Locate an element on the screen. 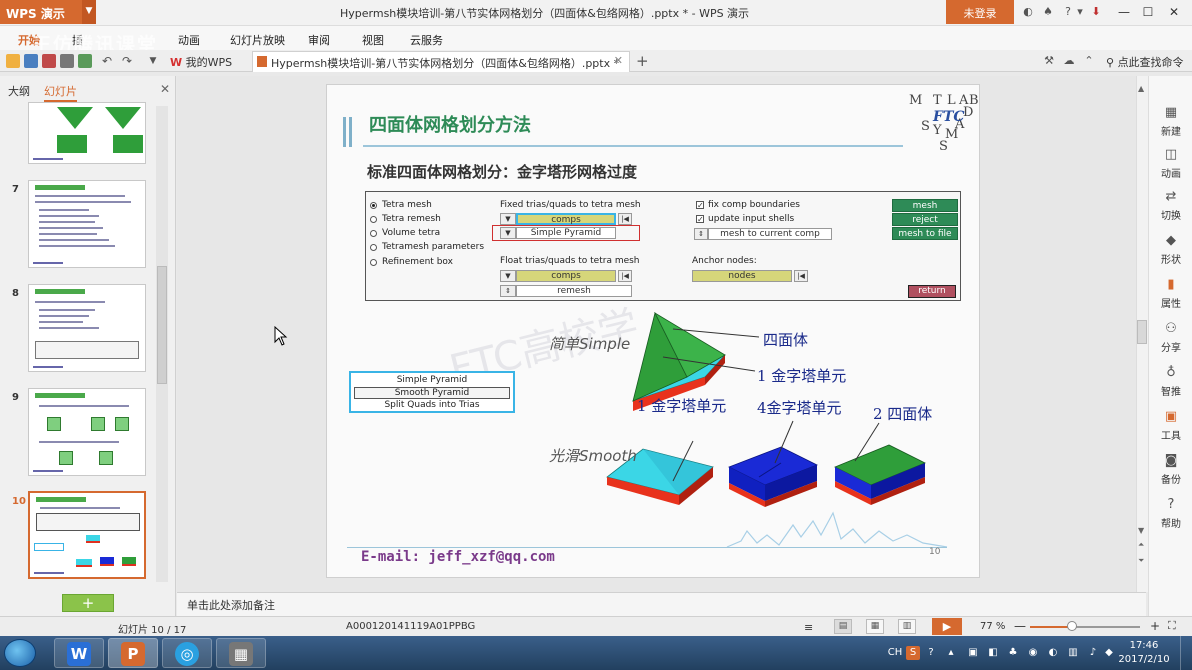  tab-mywps: W 我的WPS is located at coordinates (206, 61).